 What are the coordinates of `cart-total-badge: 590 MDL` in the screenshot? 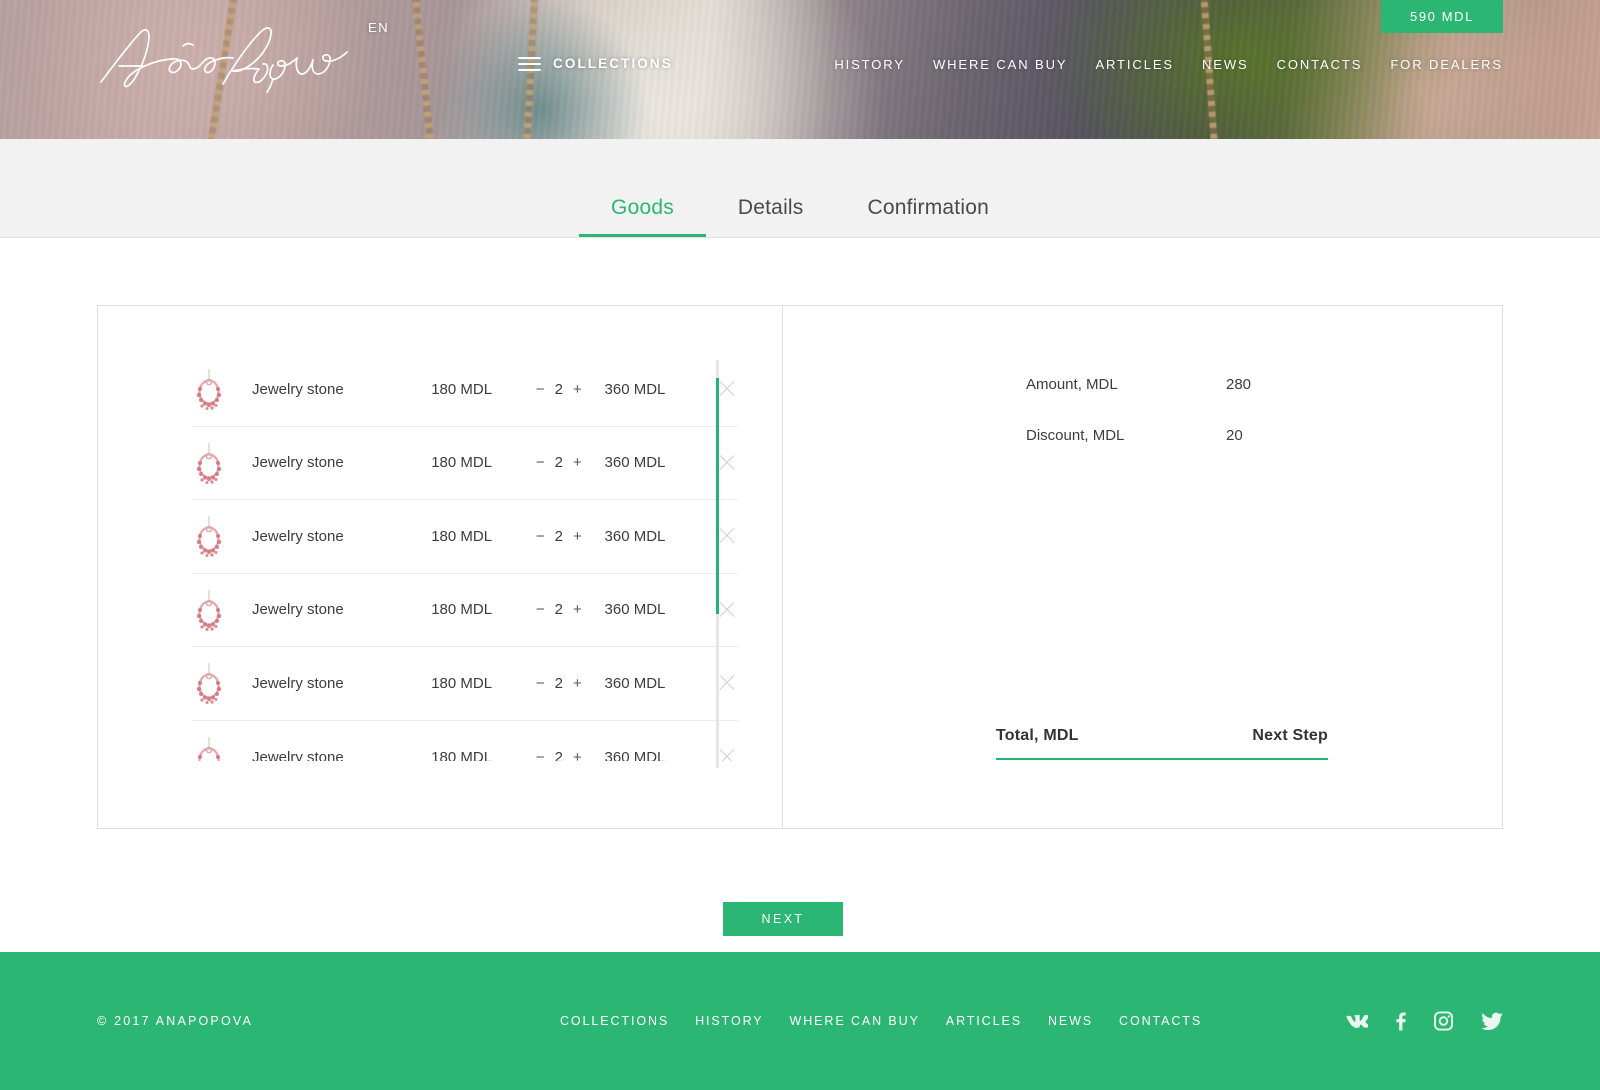 It's located at (1442, 16).